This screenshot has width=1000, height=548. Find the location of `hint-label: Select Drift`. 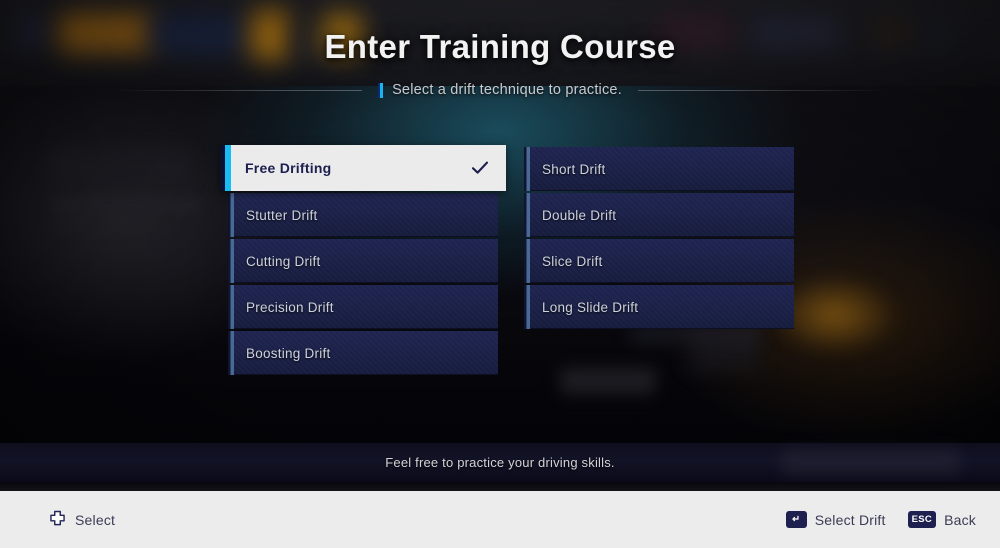

hint-label: Select Drift is located at coordinates (850, 519).